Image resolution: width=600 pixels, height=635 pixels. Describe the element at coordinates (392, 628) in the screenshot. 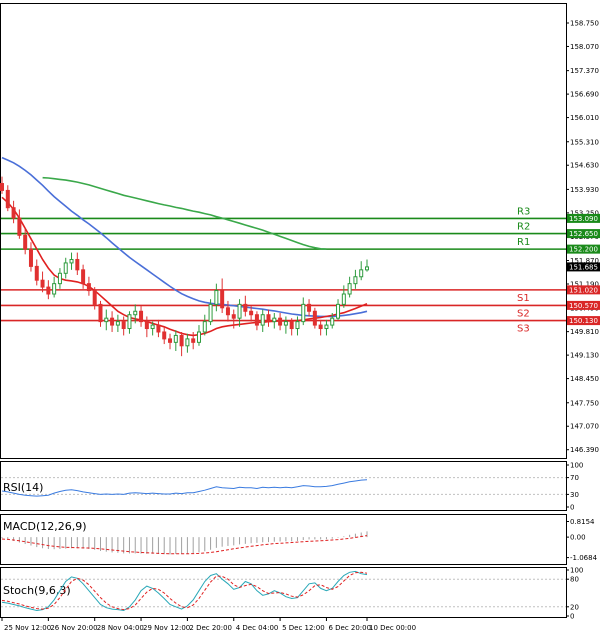

I see `time-tick-label: 10 Dec 00:00` at that location.